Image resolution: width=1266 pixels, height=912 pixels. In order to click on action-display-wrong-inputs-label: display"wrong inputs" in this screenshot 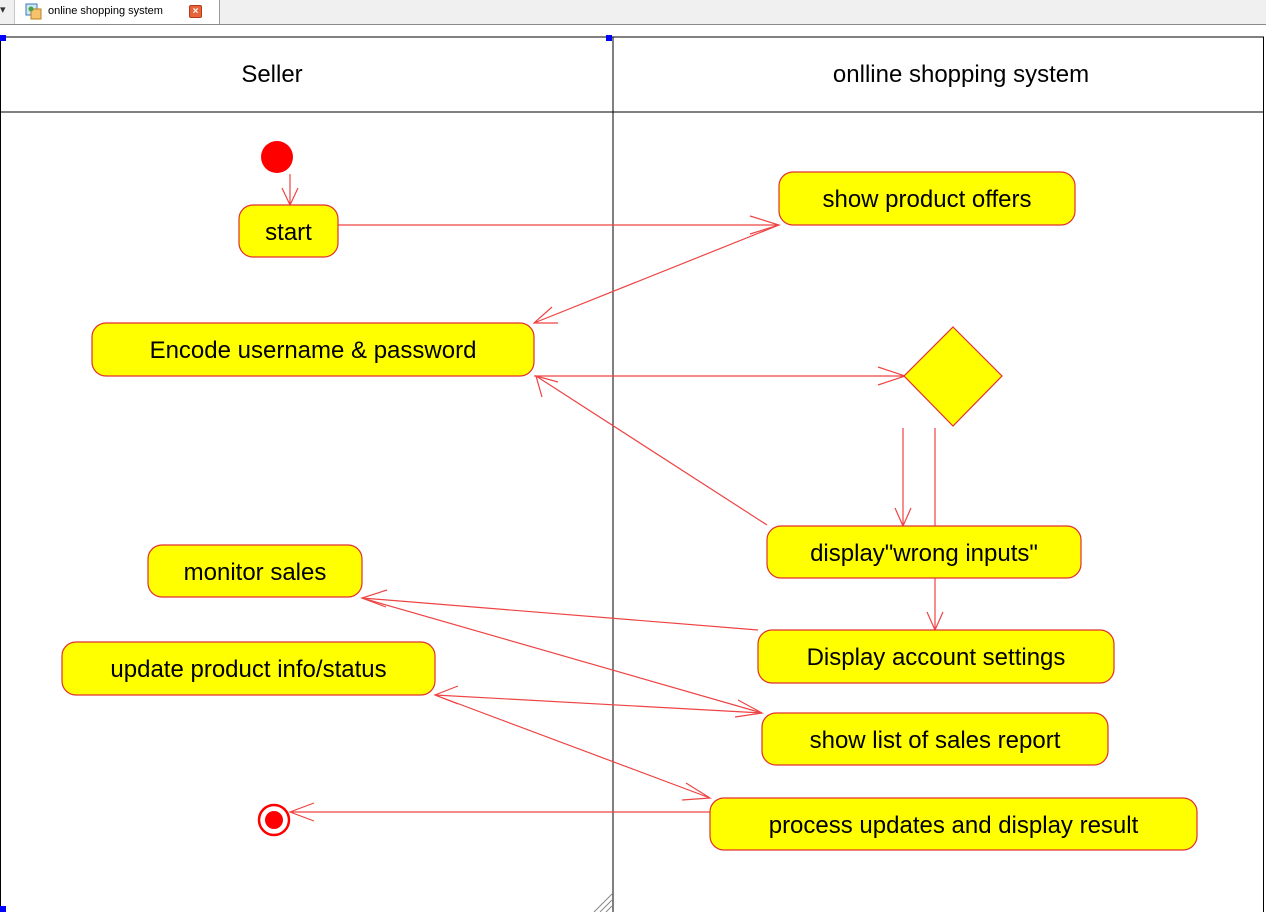, I will do `click(924, 553)`.